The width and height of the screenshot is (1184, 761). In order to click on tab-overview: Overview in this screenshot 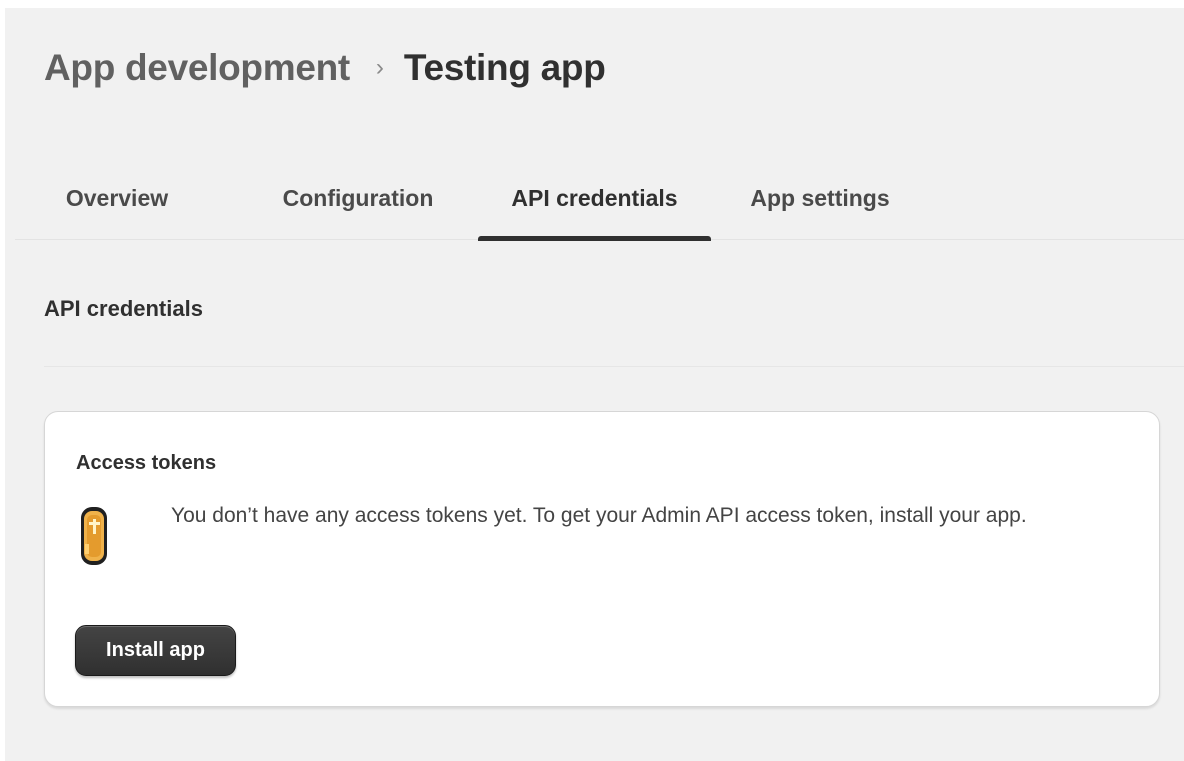, I will do `click(117, 198)`.